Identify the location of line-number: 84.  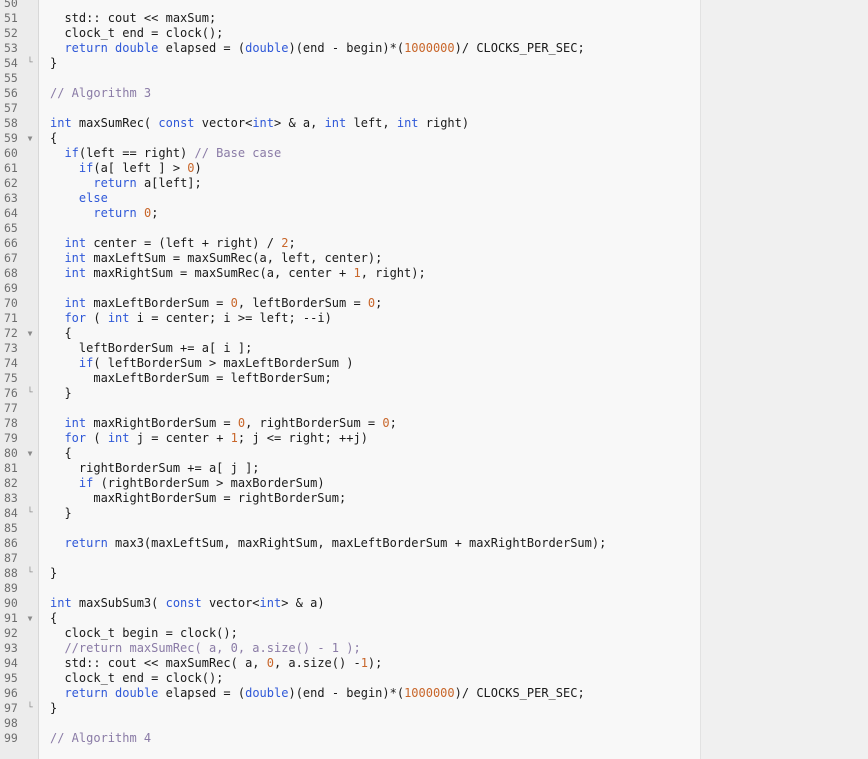
(11, 513).